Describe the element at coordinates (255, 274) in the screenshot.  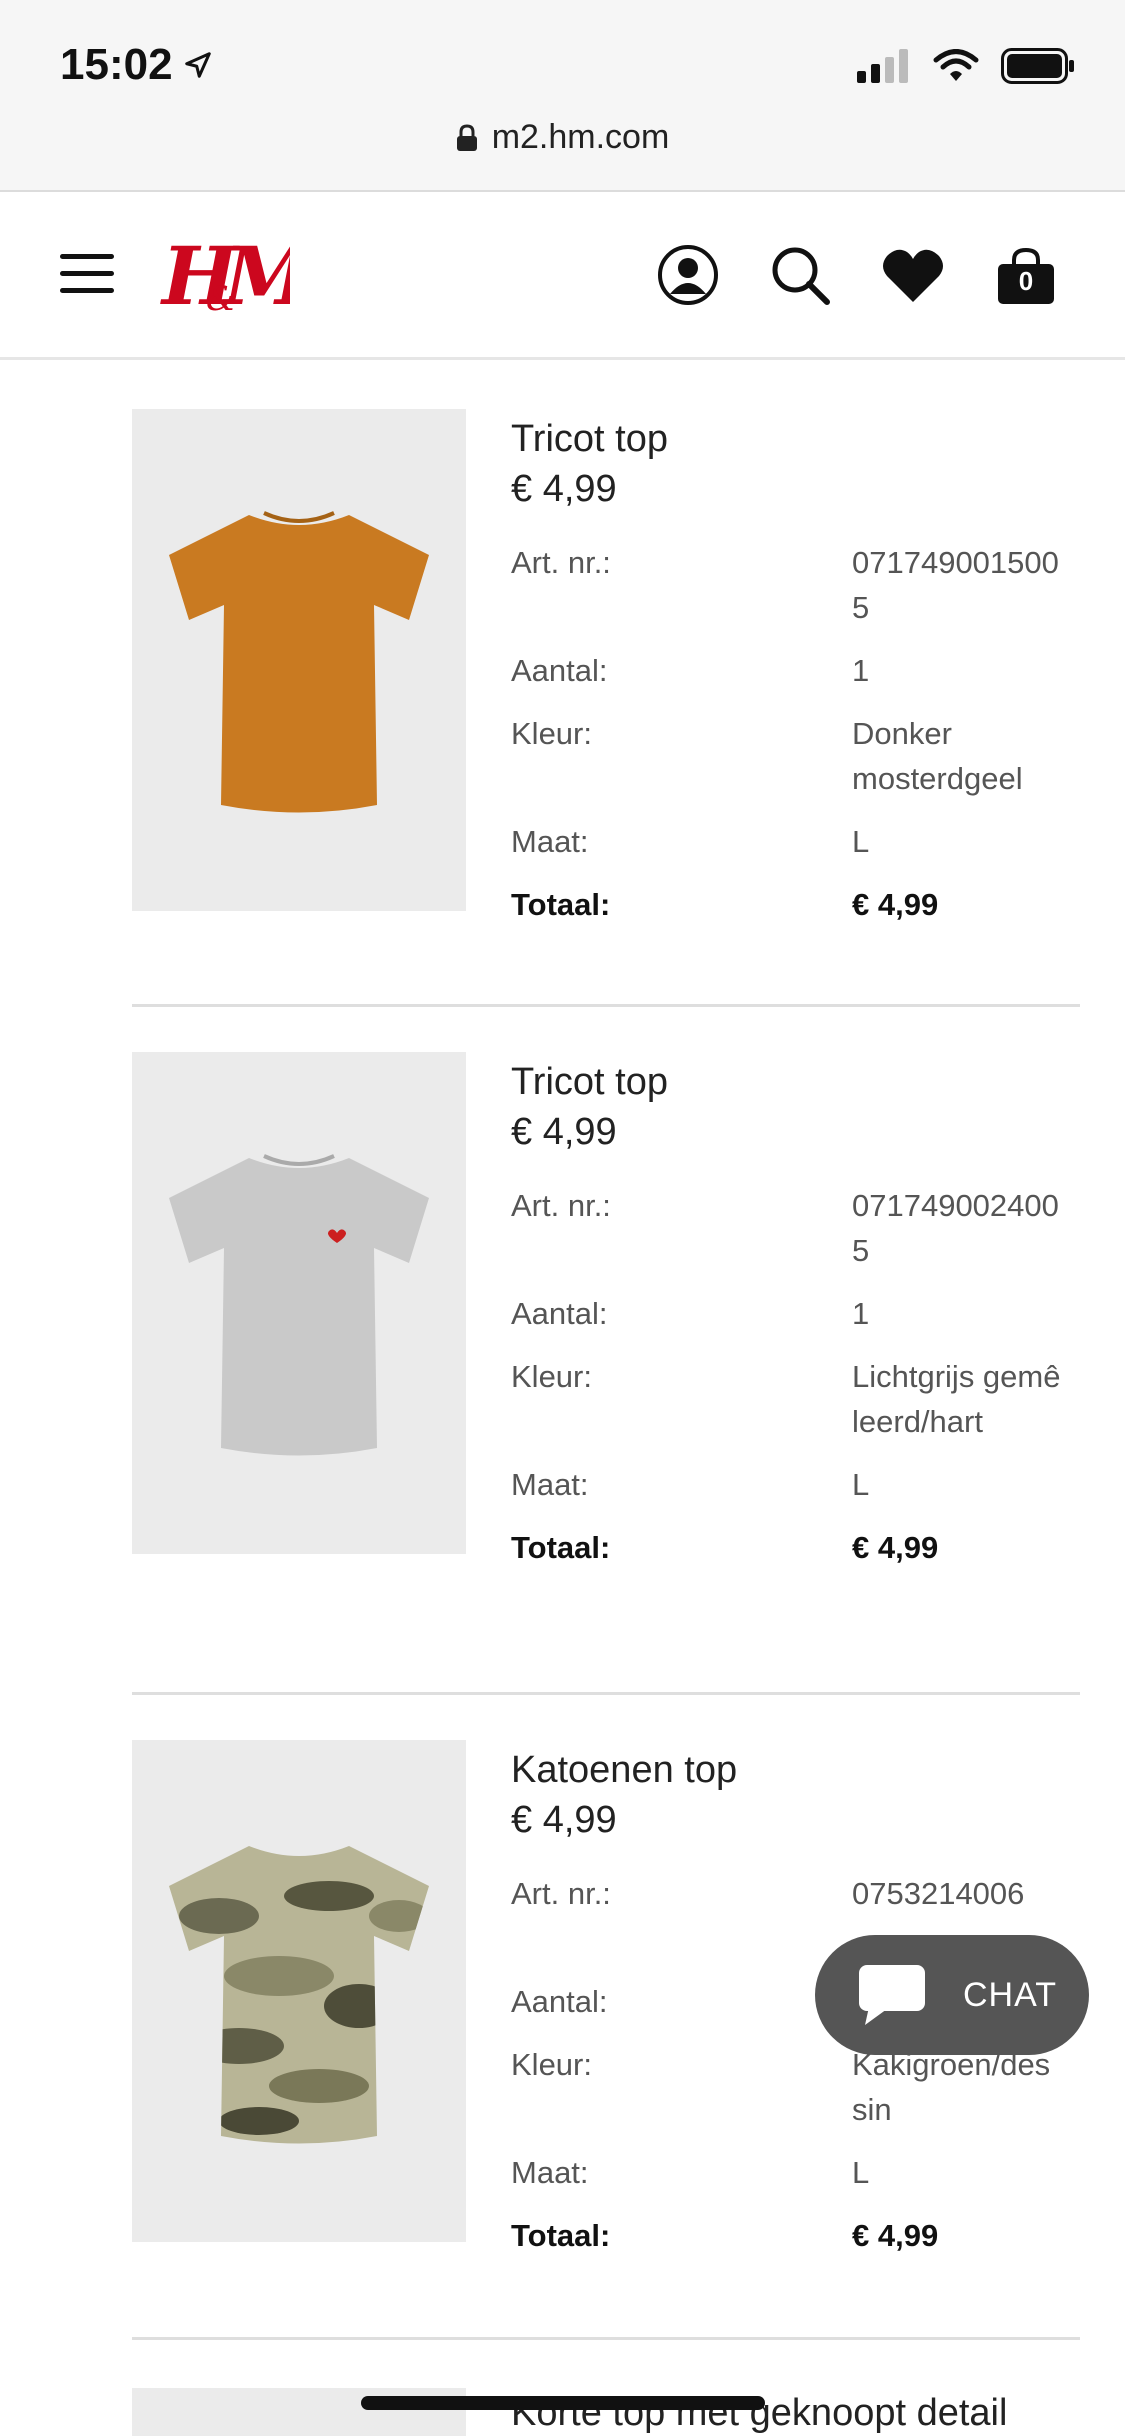
I see `svg-text: M` at that location.